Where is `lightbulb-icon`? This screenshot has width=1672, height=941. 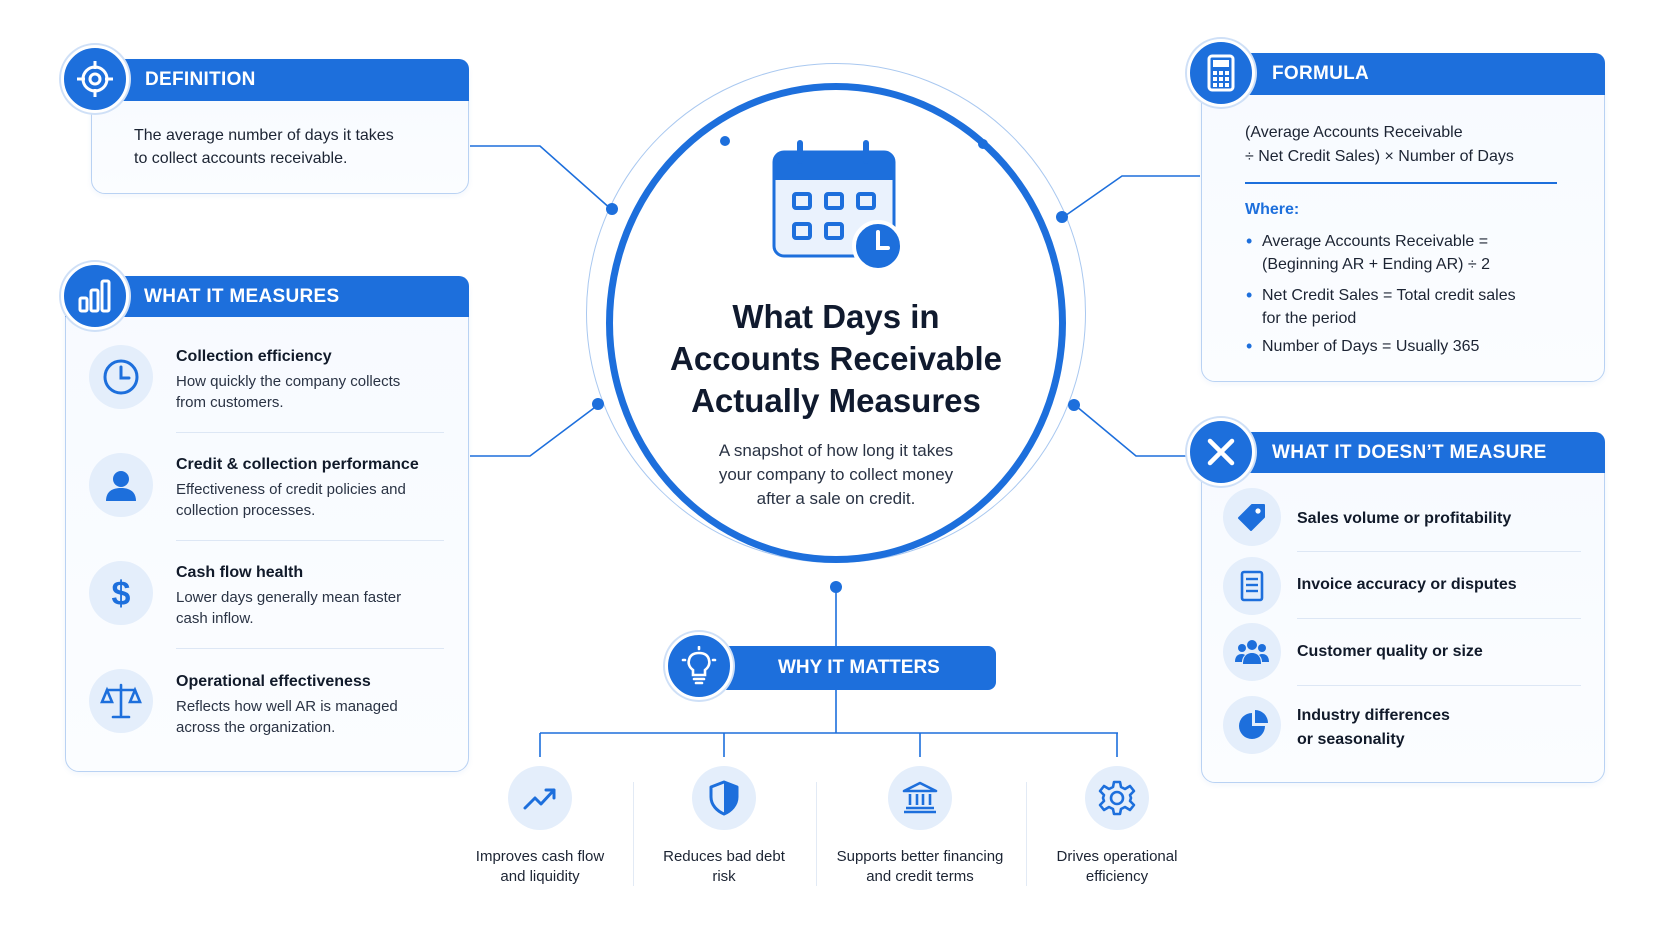
lightbulb-icon is located at coordinates (699, 665).